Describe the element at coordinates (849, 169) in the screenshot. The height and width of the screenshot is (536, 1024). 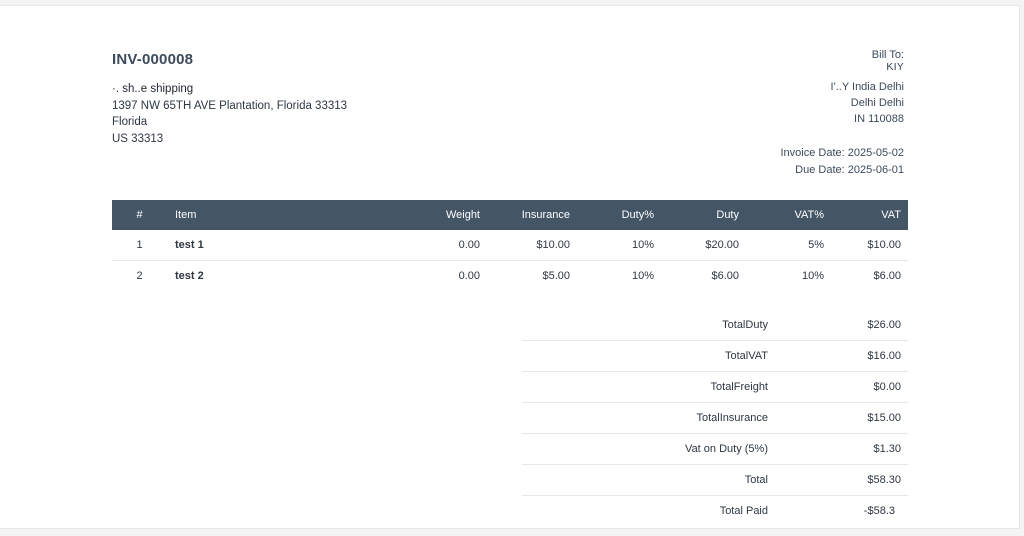
I see `due-date: Due Date: 2025-06-01` at that location.